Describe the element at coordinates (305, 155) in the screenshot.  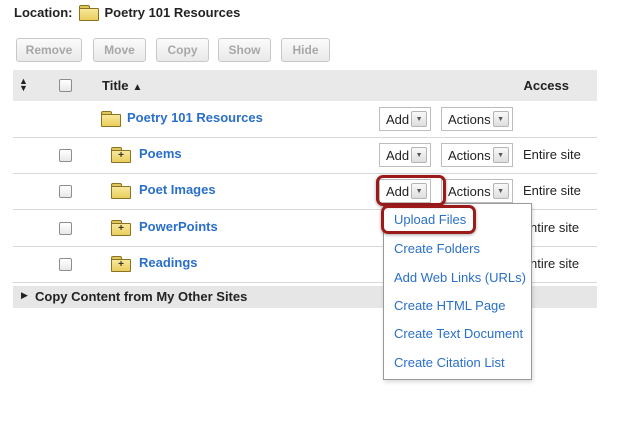
I see `table-row: + Poems Add ▼ Actions ▼ Entire site` at that location.